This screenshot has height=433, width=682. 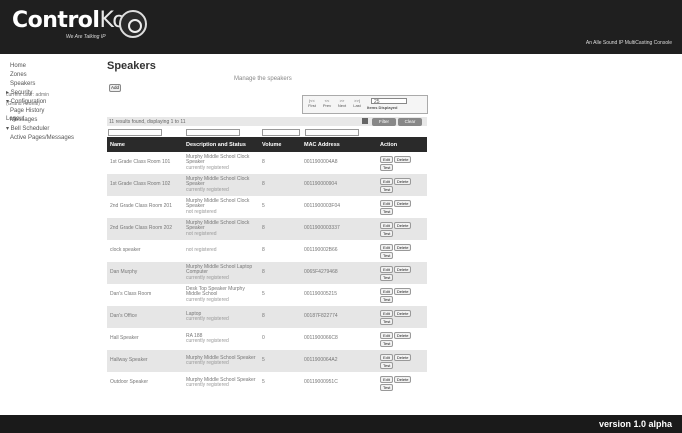 I want to click on speaker-name: Dan's Class Room, so click(x=145, y=295).